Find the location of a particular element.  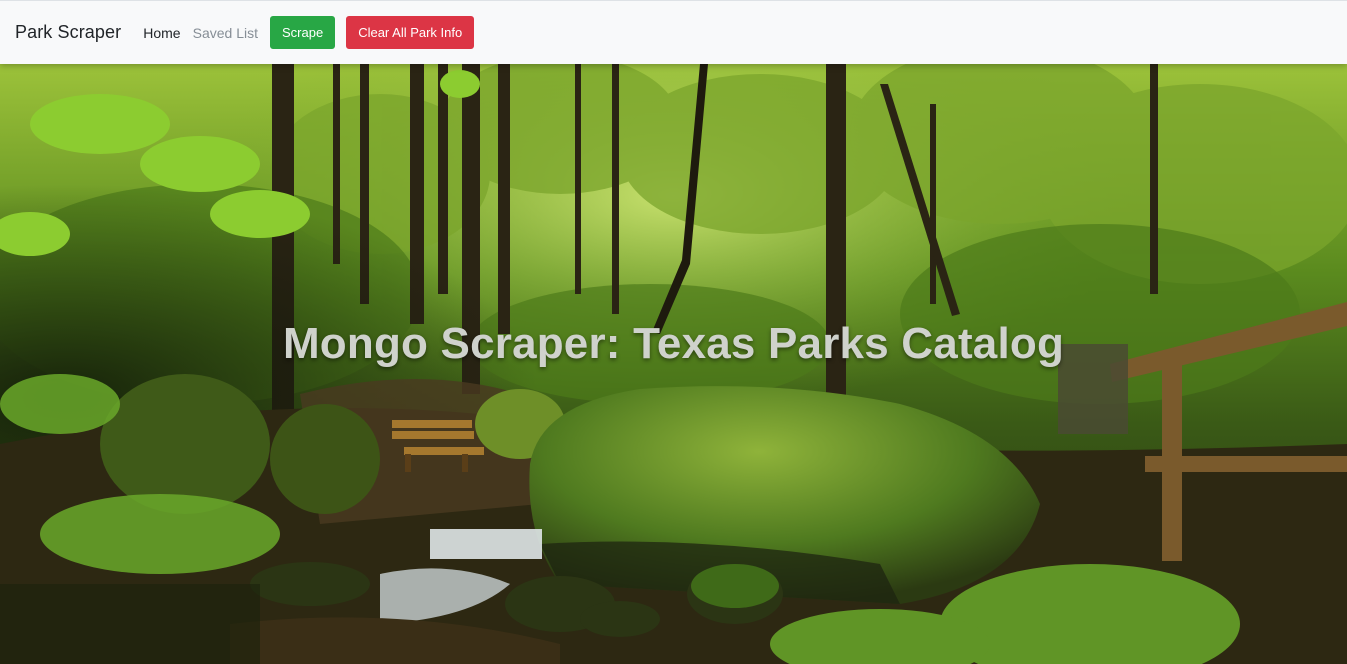

nav-link-saved-list: Saved List is located at coordinates (225, 33).